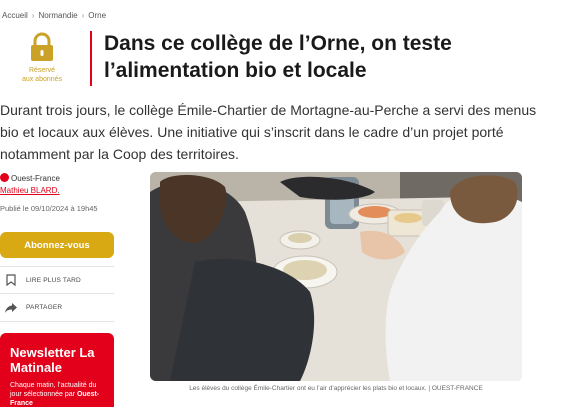 Image resolution: width=562 pixels, height=407 pixels. I want to click on share-arrow-icon, so click(11, 308).